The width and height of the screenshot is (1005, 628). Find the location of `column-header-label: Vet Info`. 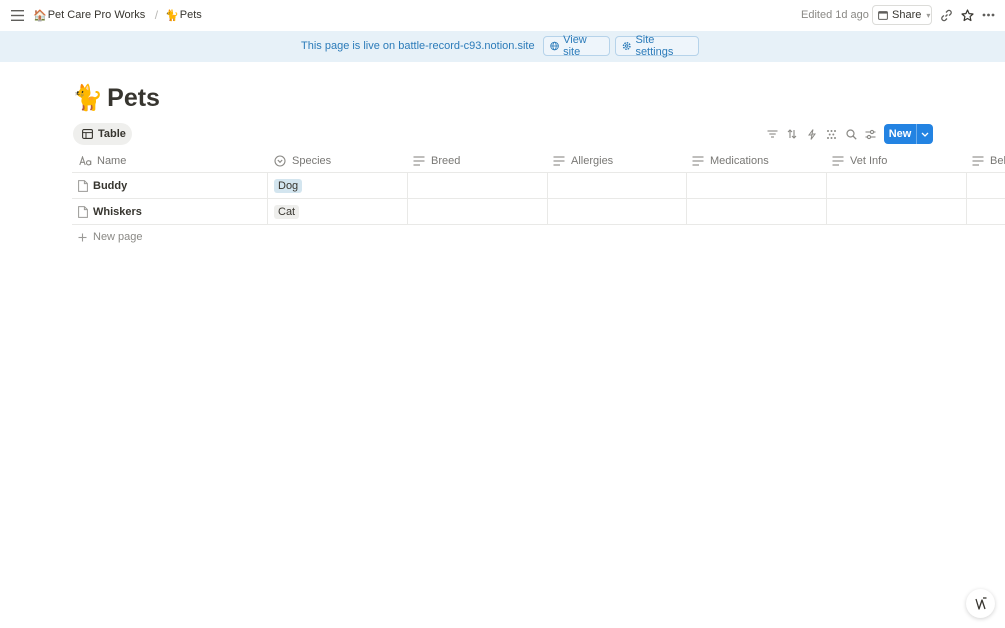

column-header-label: Vet Info is located at coordinates (869, 160).